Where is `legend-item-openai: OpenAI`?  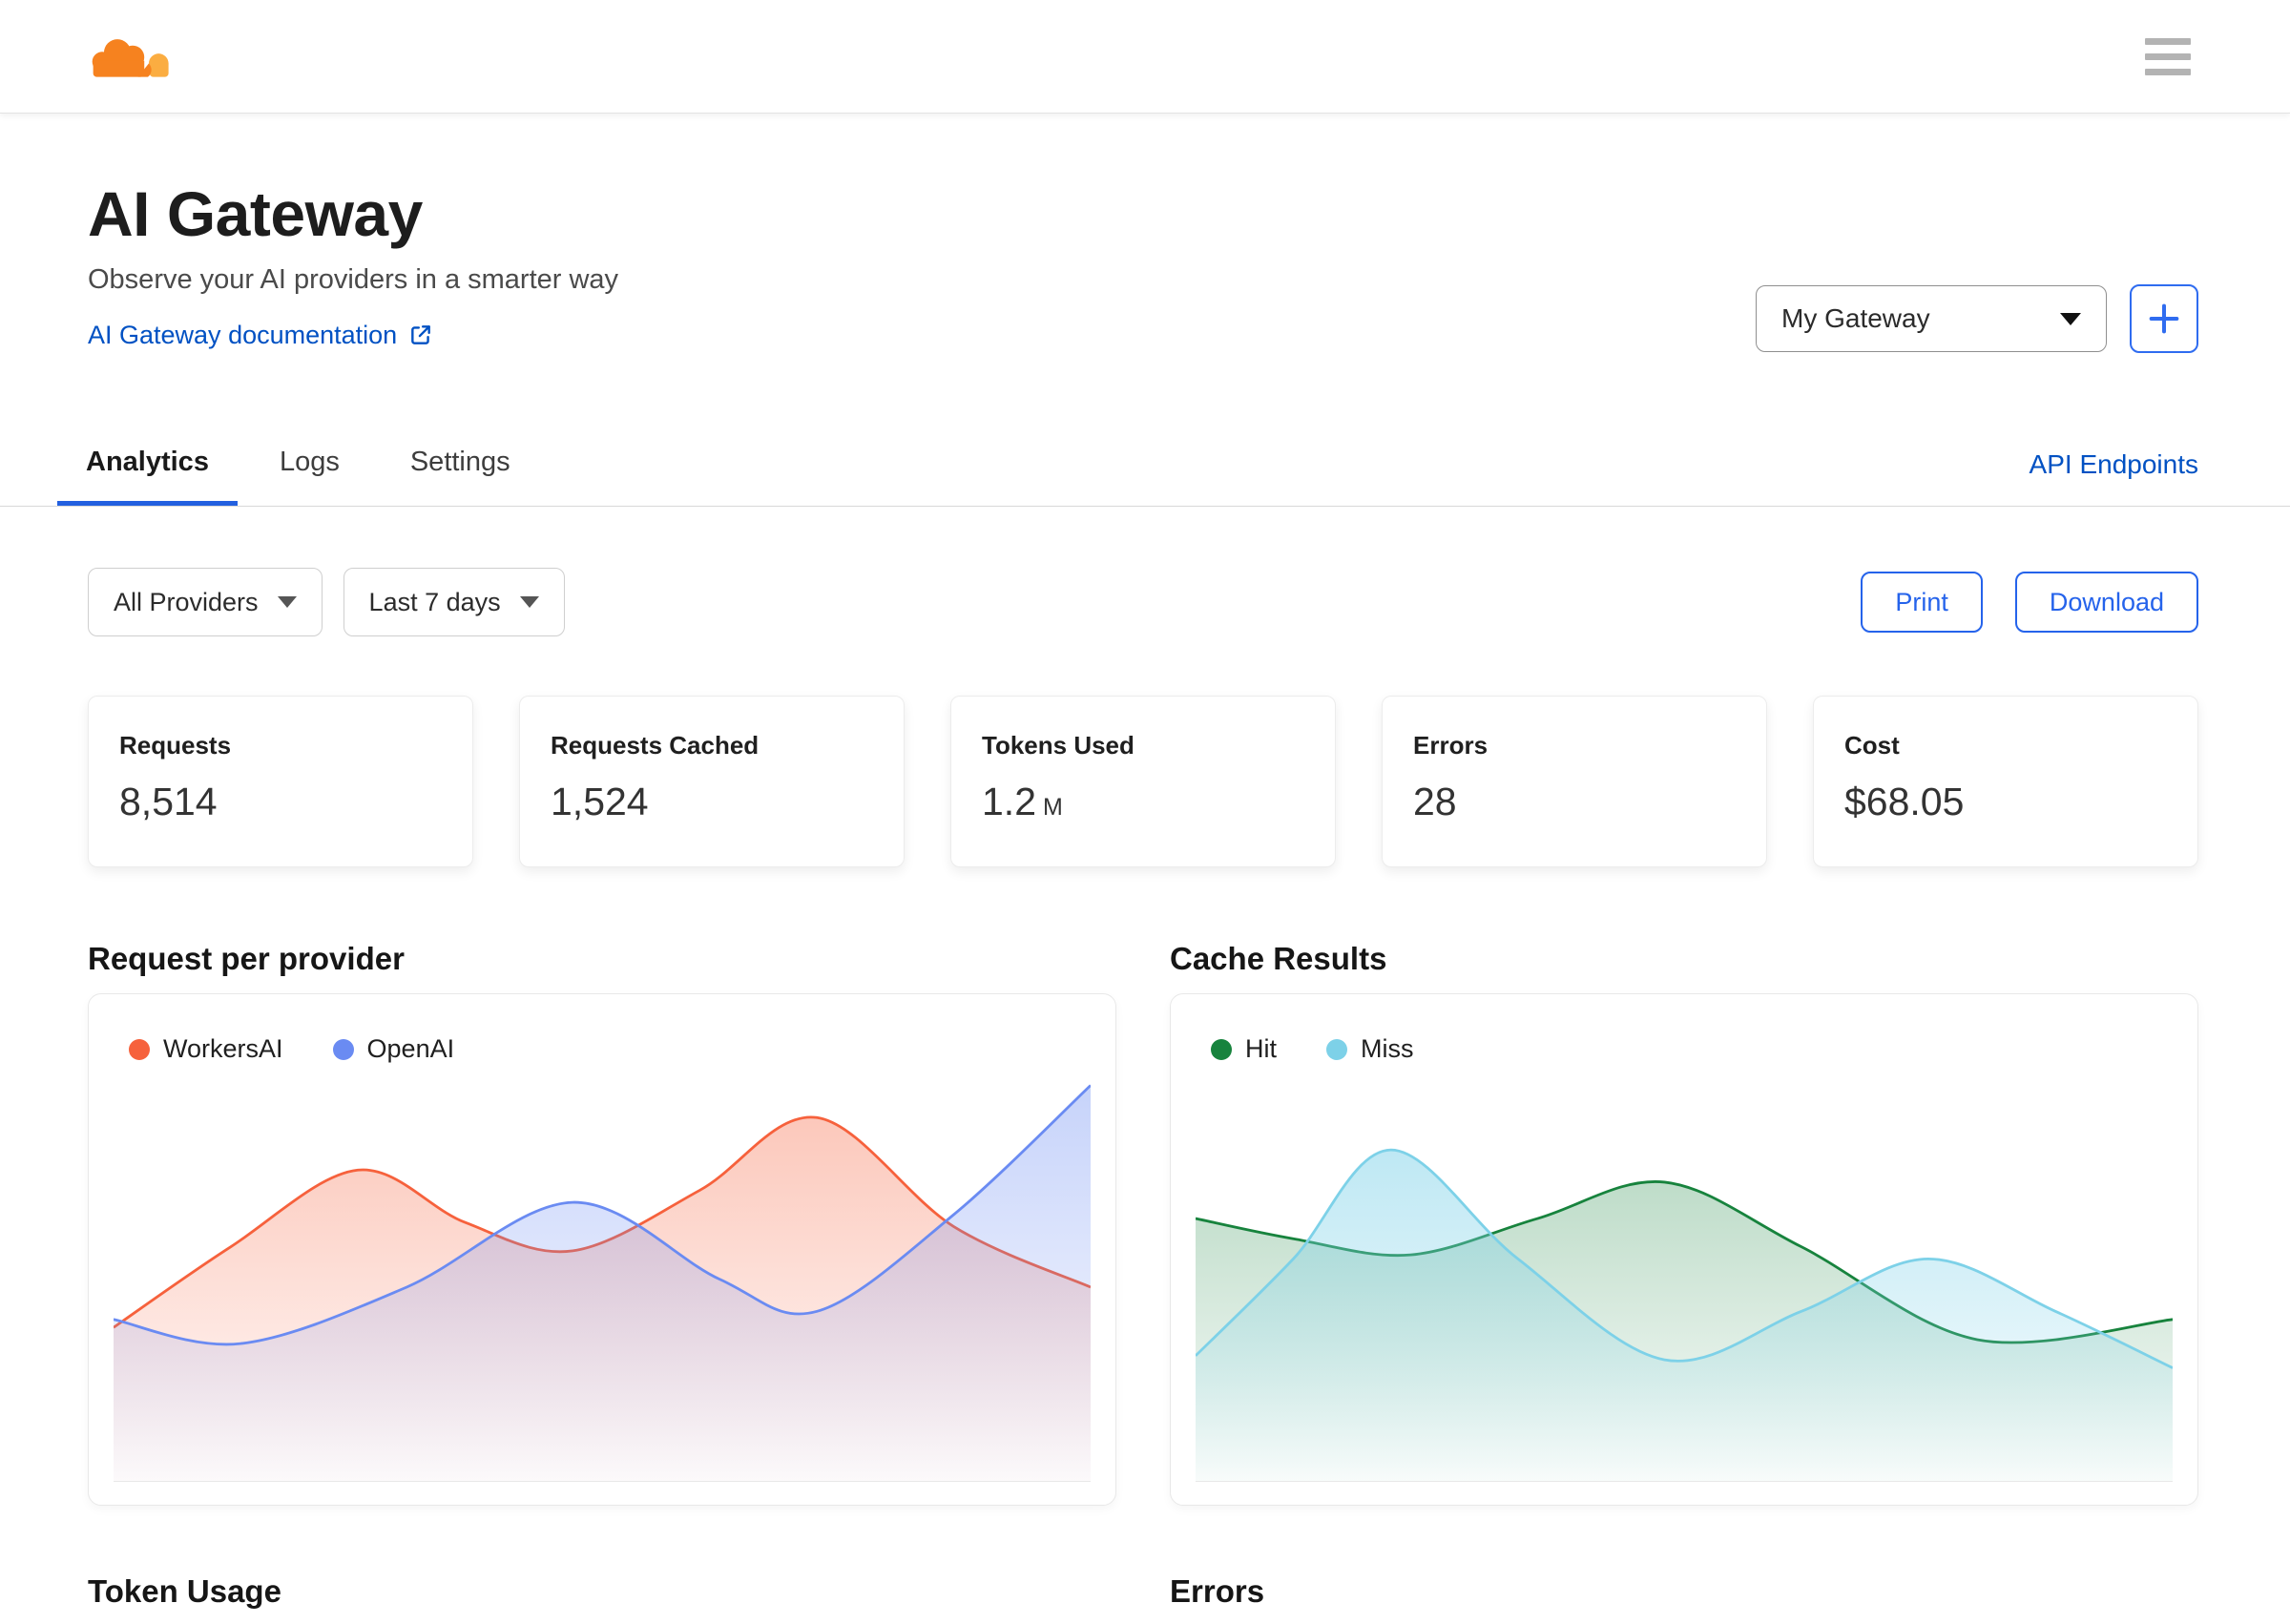 legend-item-openai: OpenAI is located at coordinates (393, 1049).